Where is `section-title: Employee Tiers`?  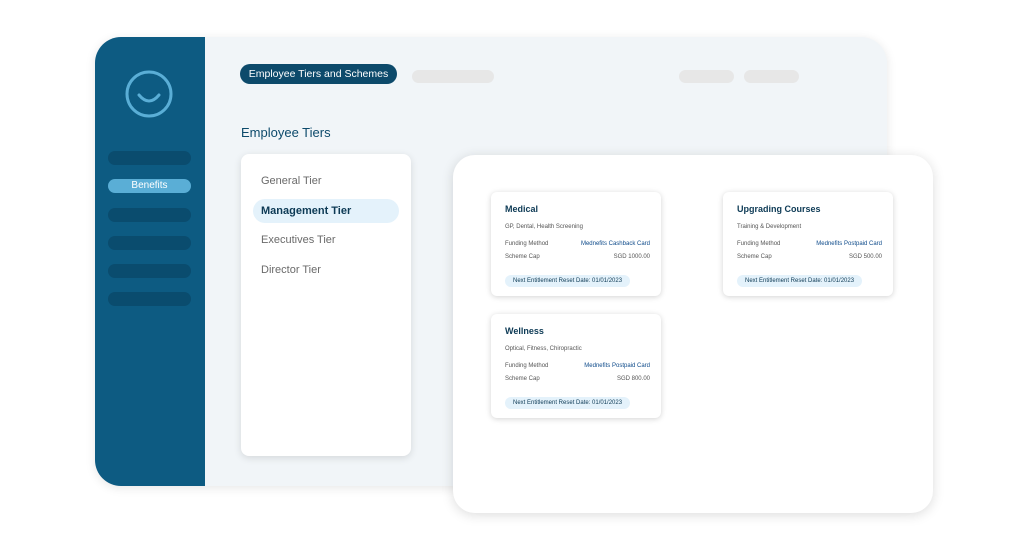 section-title: Employee Tiers is located at coordinates (286, 132).